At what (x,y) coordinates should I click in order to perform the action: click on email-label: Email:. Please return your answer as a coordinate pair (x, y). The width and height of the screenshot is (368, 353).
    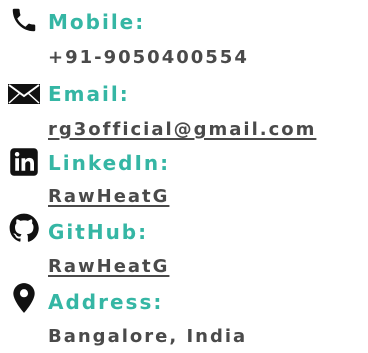
    Looking at the image, I should click on (89, 94).